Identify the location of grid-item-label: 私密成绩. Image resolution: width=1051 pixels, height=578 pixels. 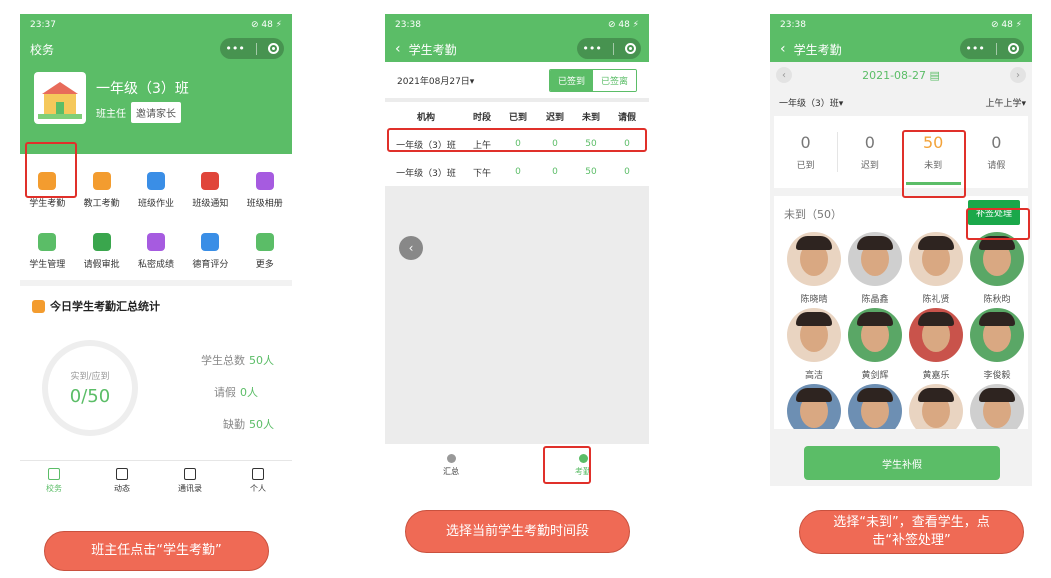
(155, 264).